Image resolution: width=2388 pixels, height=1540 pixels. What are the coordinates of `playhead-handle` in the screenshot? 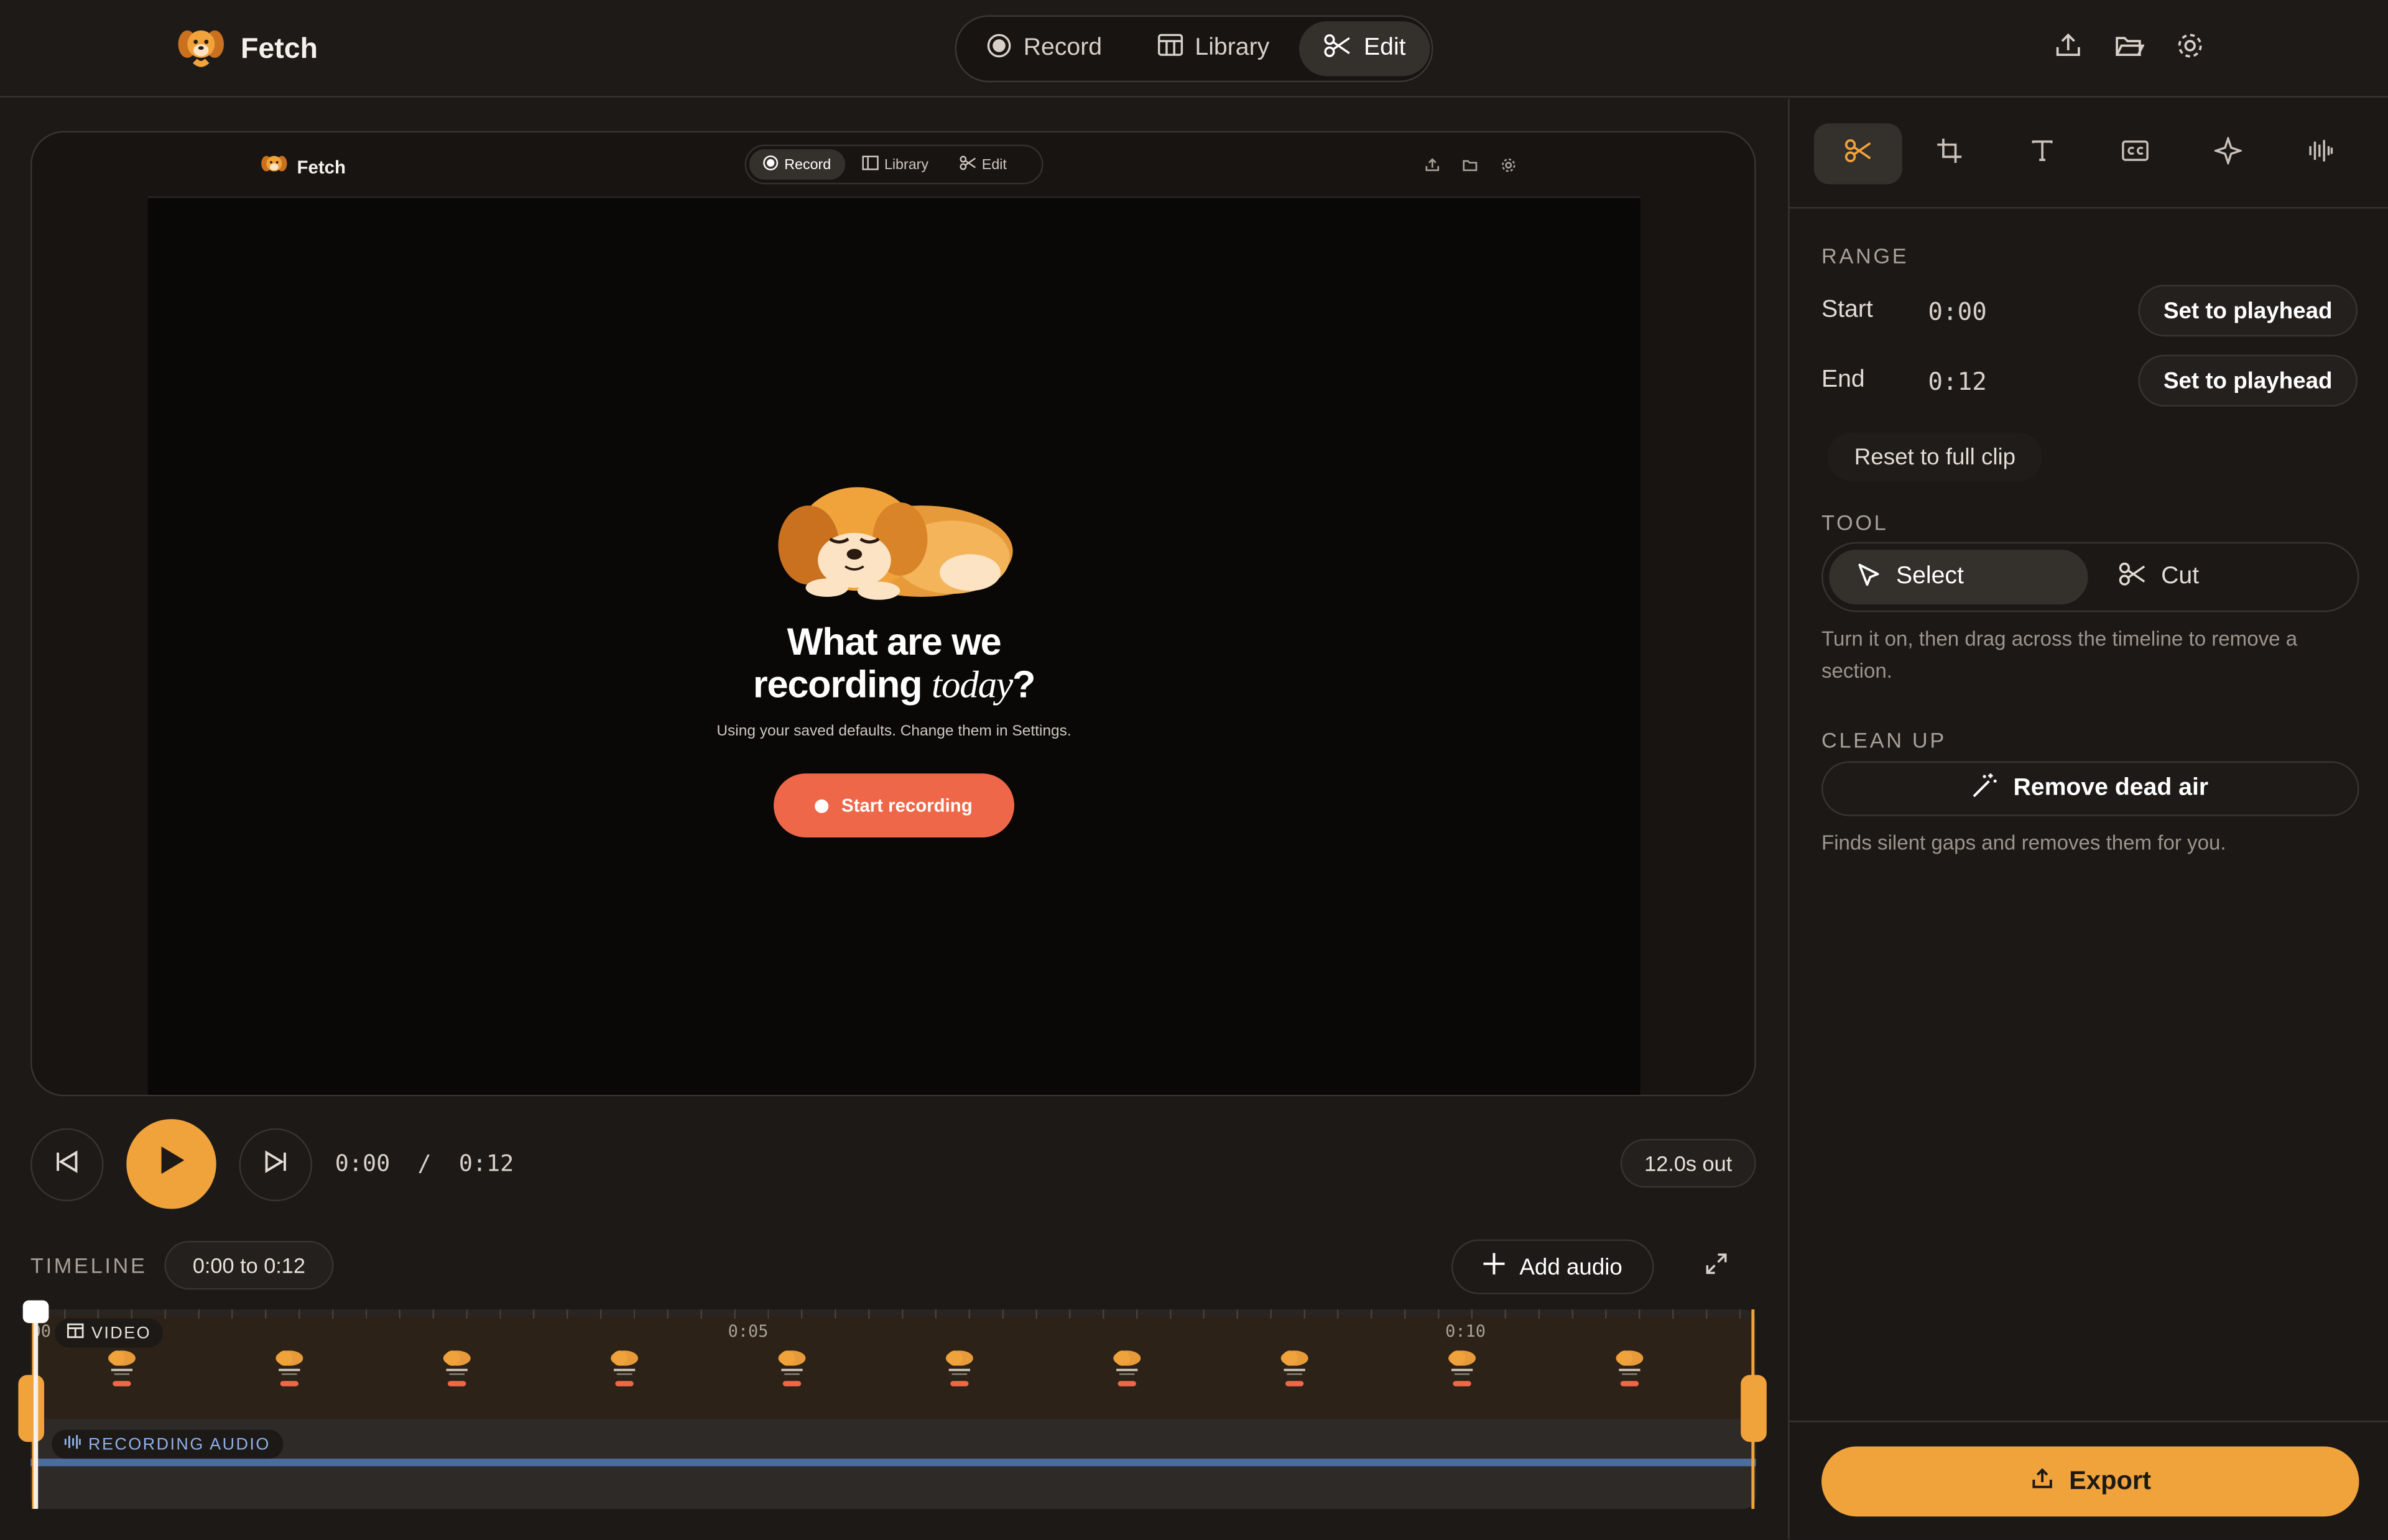 It's located at (35, 1312).